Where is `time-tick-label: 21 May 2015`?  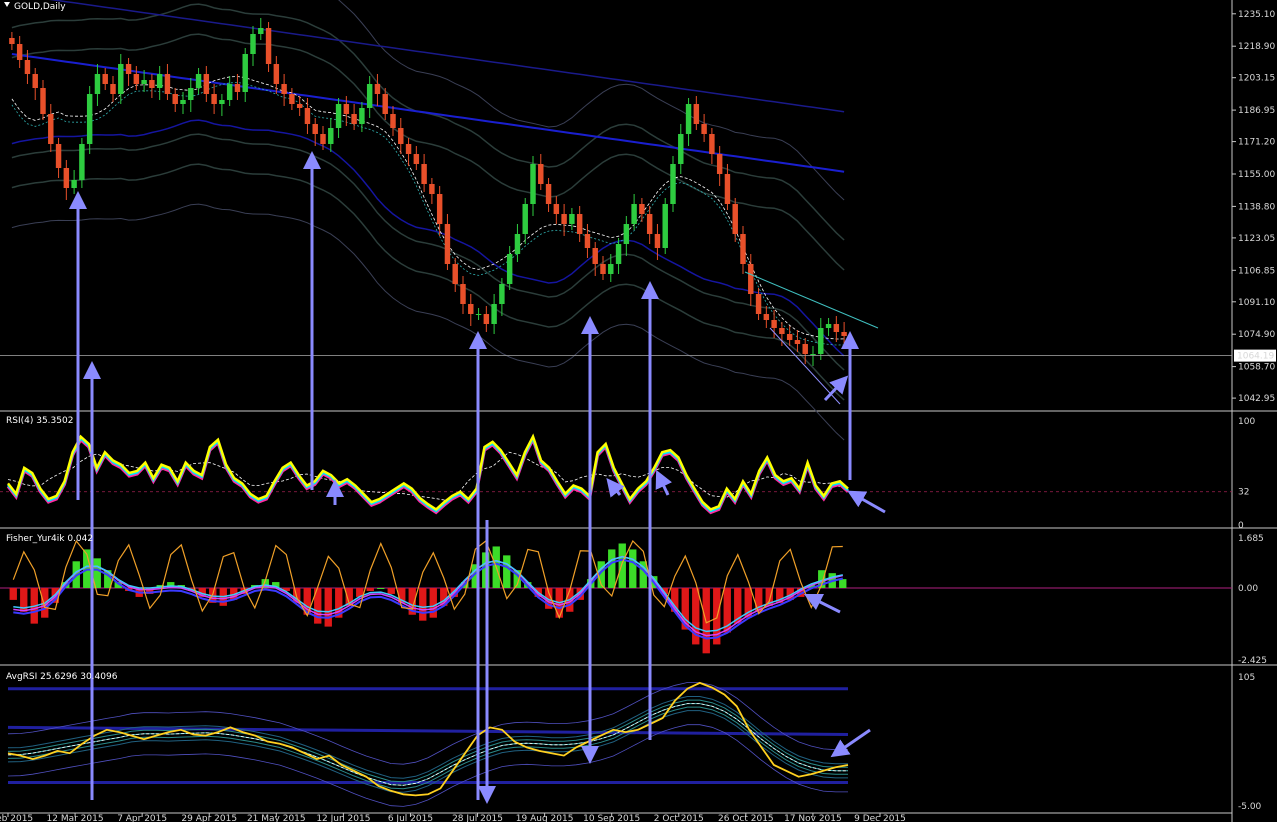 time-tick-label: 21 May 2015 is located at coordinates (276, 818).